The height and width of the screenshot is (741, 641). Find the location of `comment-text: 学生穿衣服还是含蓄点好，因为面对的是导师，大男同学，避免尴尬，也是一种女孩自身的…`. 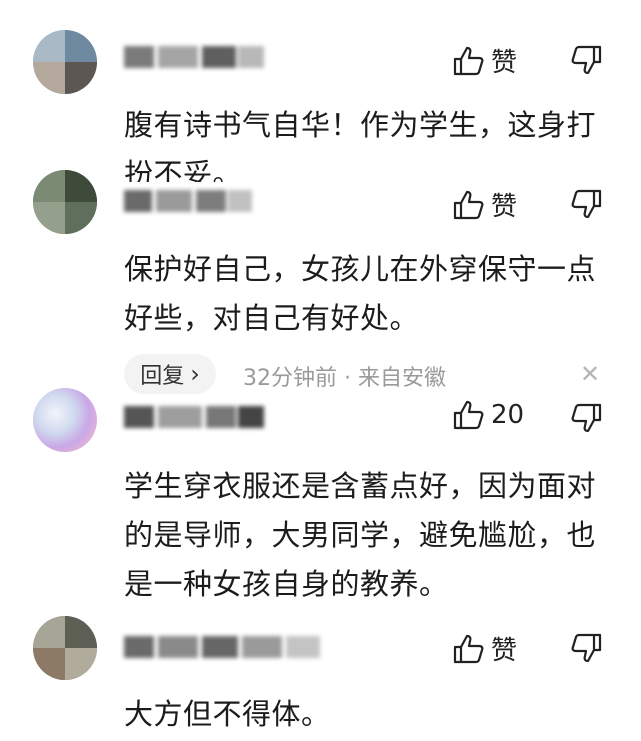

comment-text: 学生穿衣服还是含蓄点好，因为面对的是导师，大男同学，避免尴尬，也是一种女孩自身的… is located at coordinates (360, 535).